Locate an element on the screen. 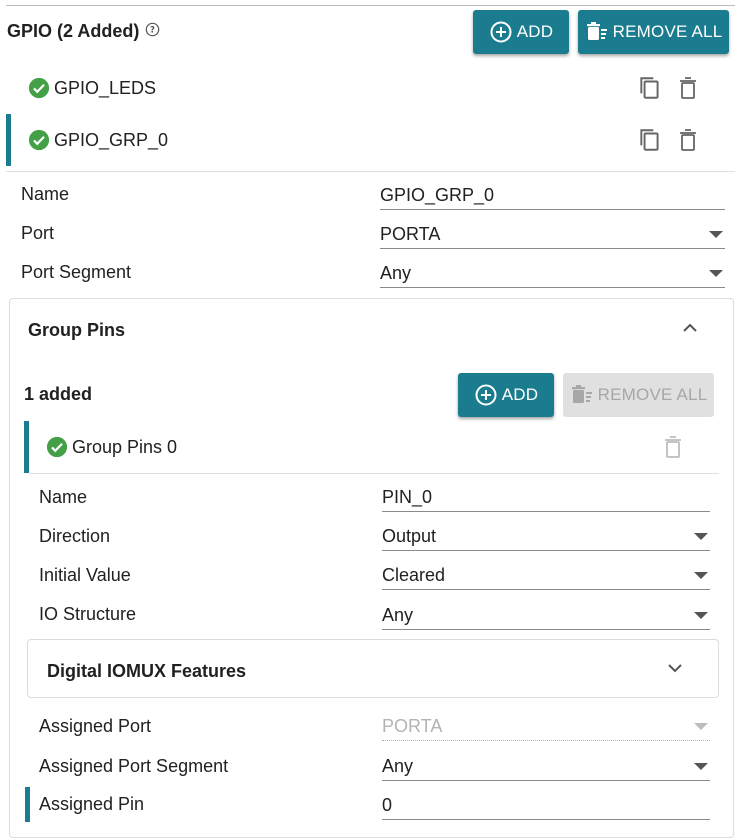 Image resolution: width=735 pixels, height=838 pixels. top-divider is located at coordinates (370, 5).